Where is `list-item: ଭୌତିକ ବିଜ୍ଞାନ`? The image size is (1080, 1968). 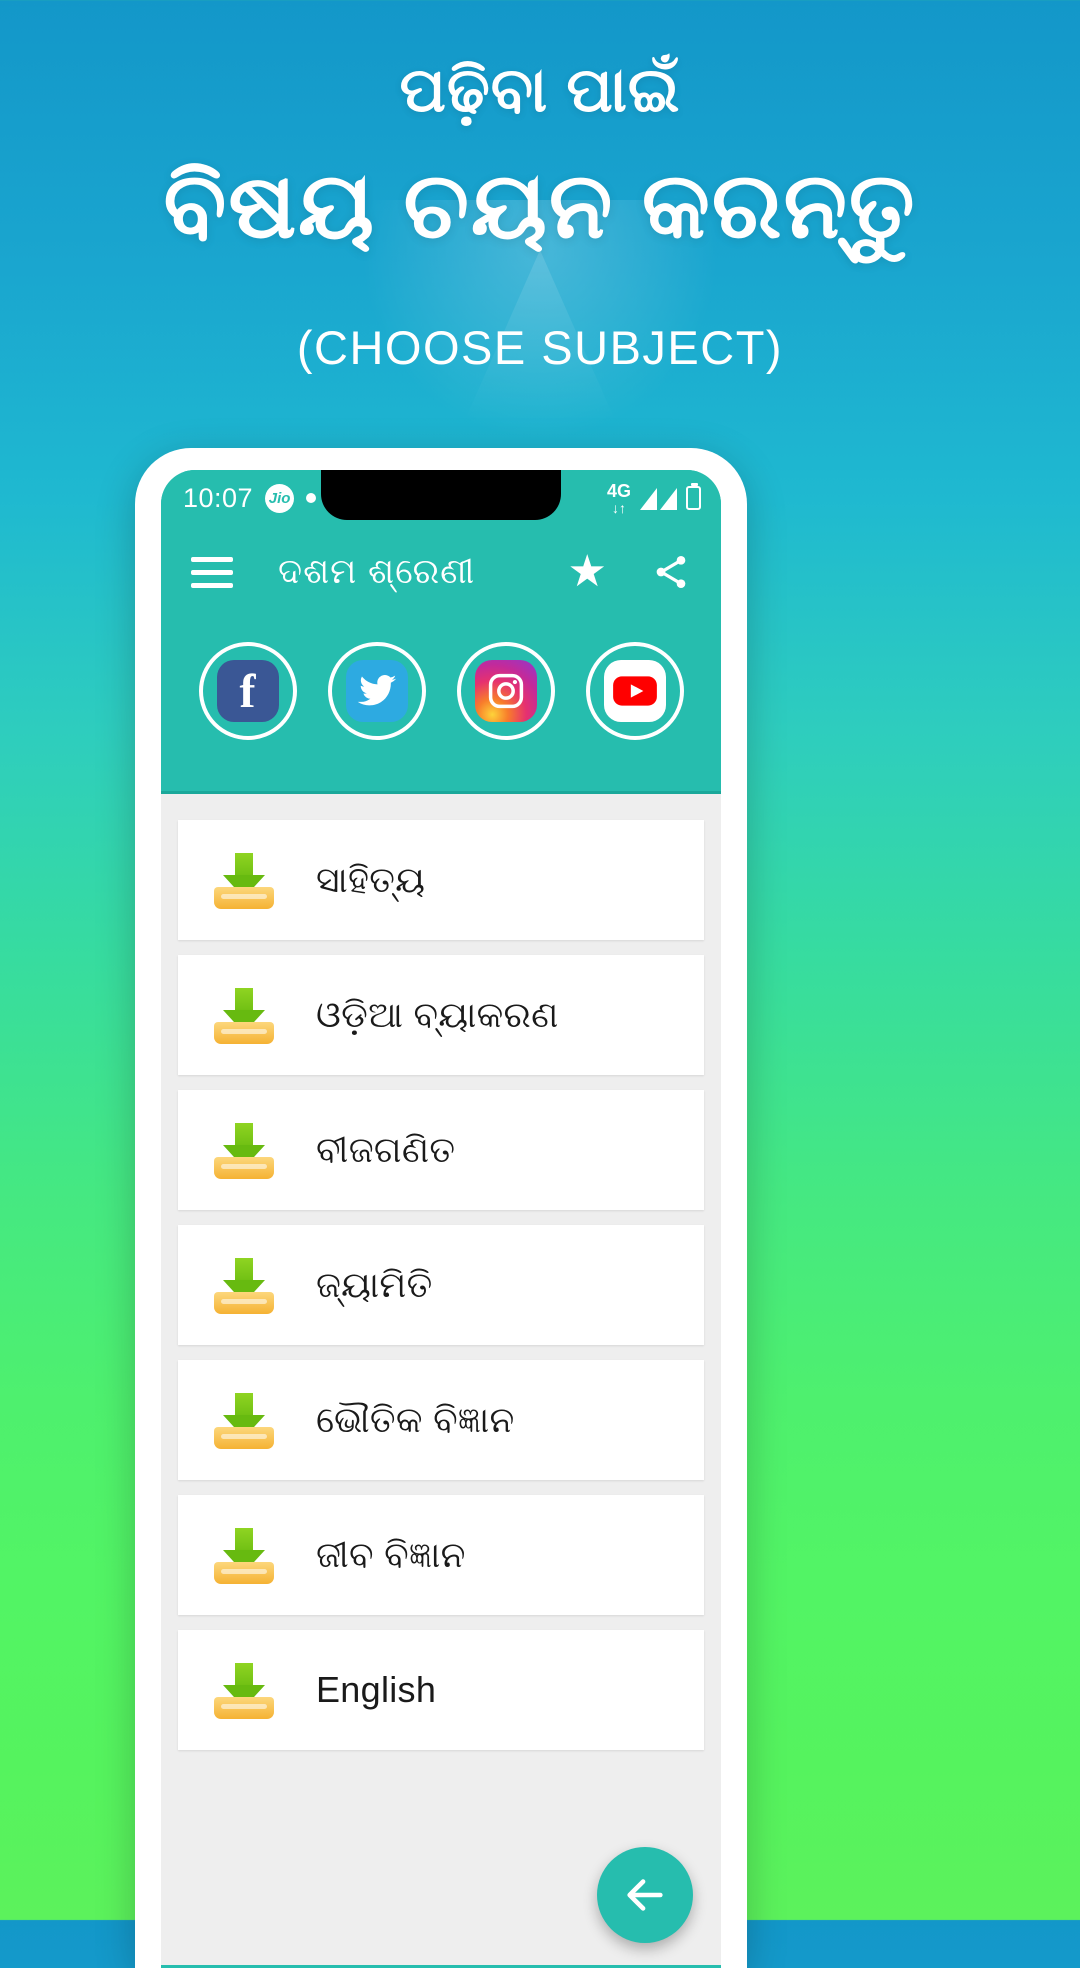 list-item: ଭୌତିକ ବିଜ୍ଞାନ is located at coordinates (441, 1420).